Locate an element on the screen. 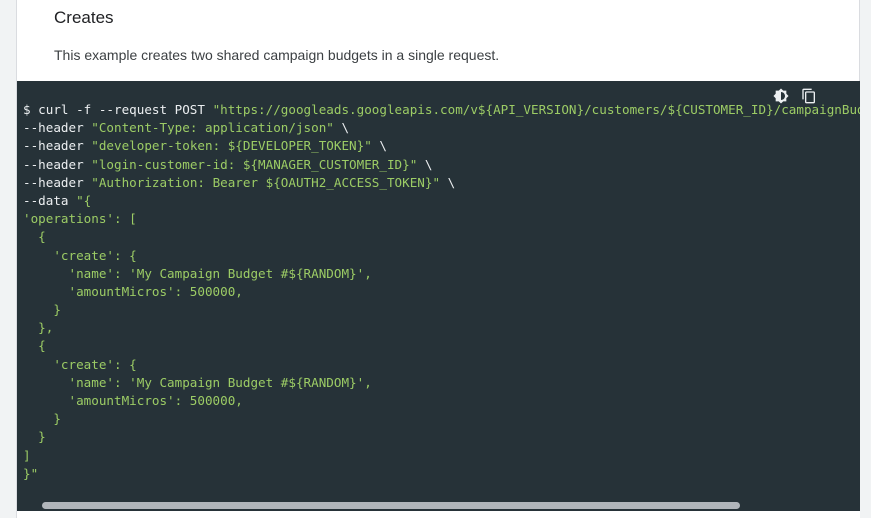 This screenshot has height=518, width=871. code-line: }" is located at coordinates (441, 474).